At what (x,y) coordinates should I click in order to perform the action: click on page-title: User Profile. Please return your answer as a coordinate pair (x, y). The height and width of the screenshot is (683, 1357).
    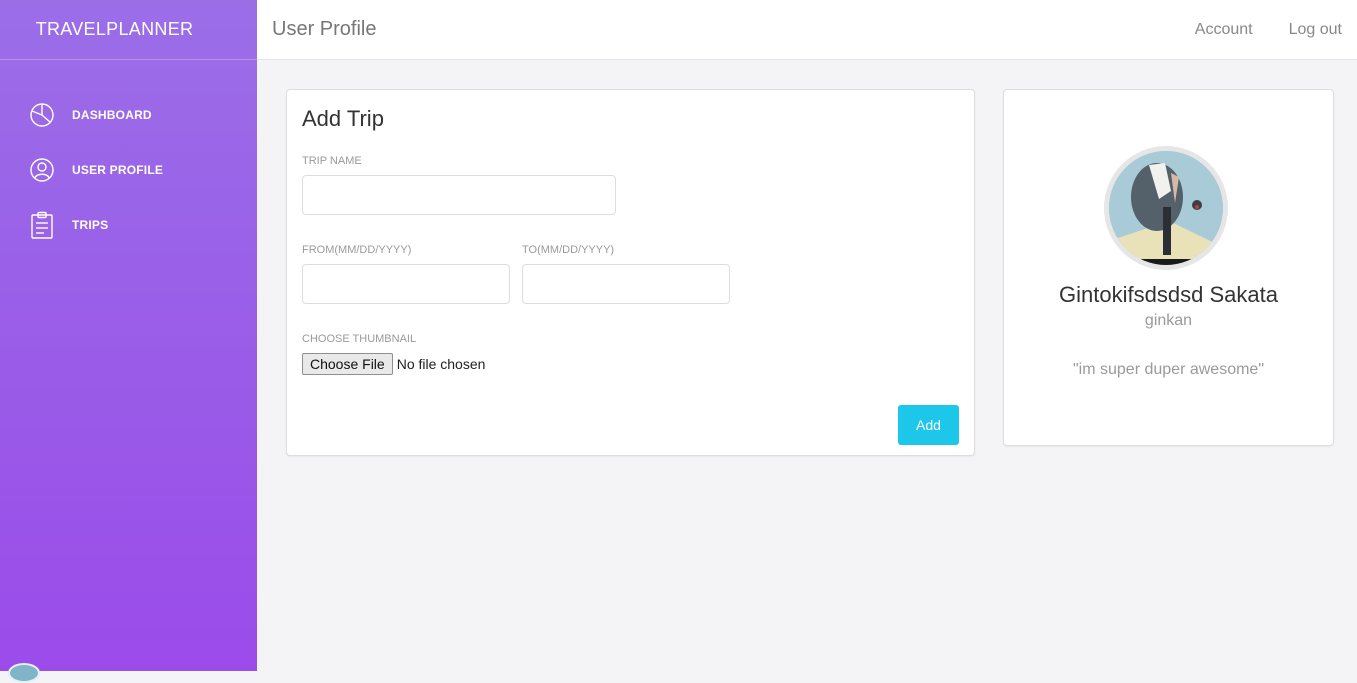
    Looking at the image, I should click on (324, 29).